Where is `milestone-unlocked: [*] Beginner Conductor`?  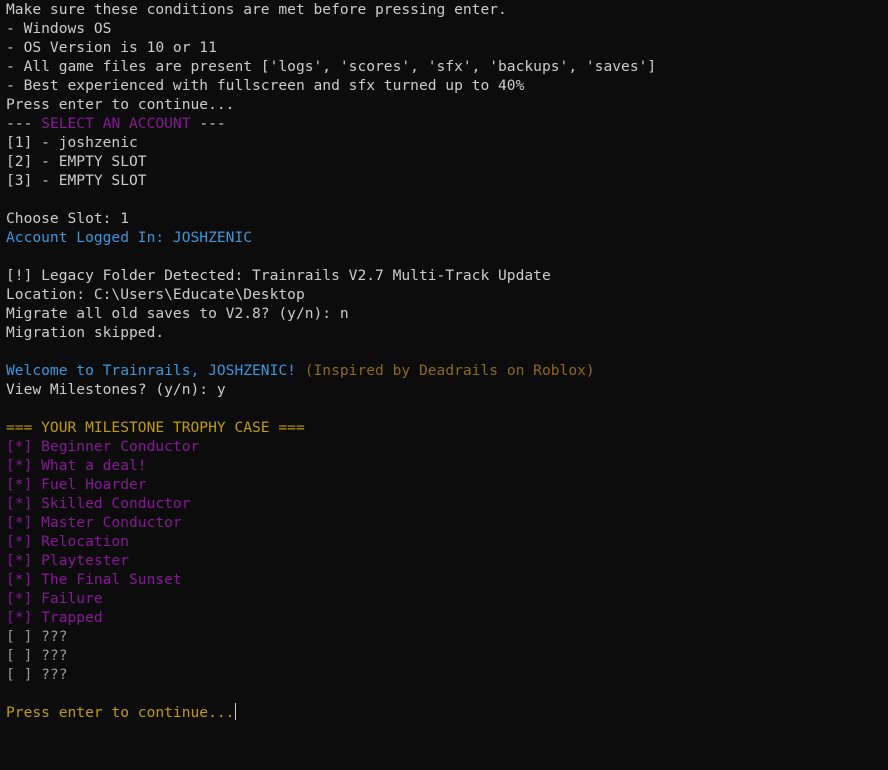 milestone-unlocked: [*] Beginner Conductor is located at coordinates (103, 446).